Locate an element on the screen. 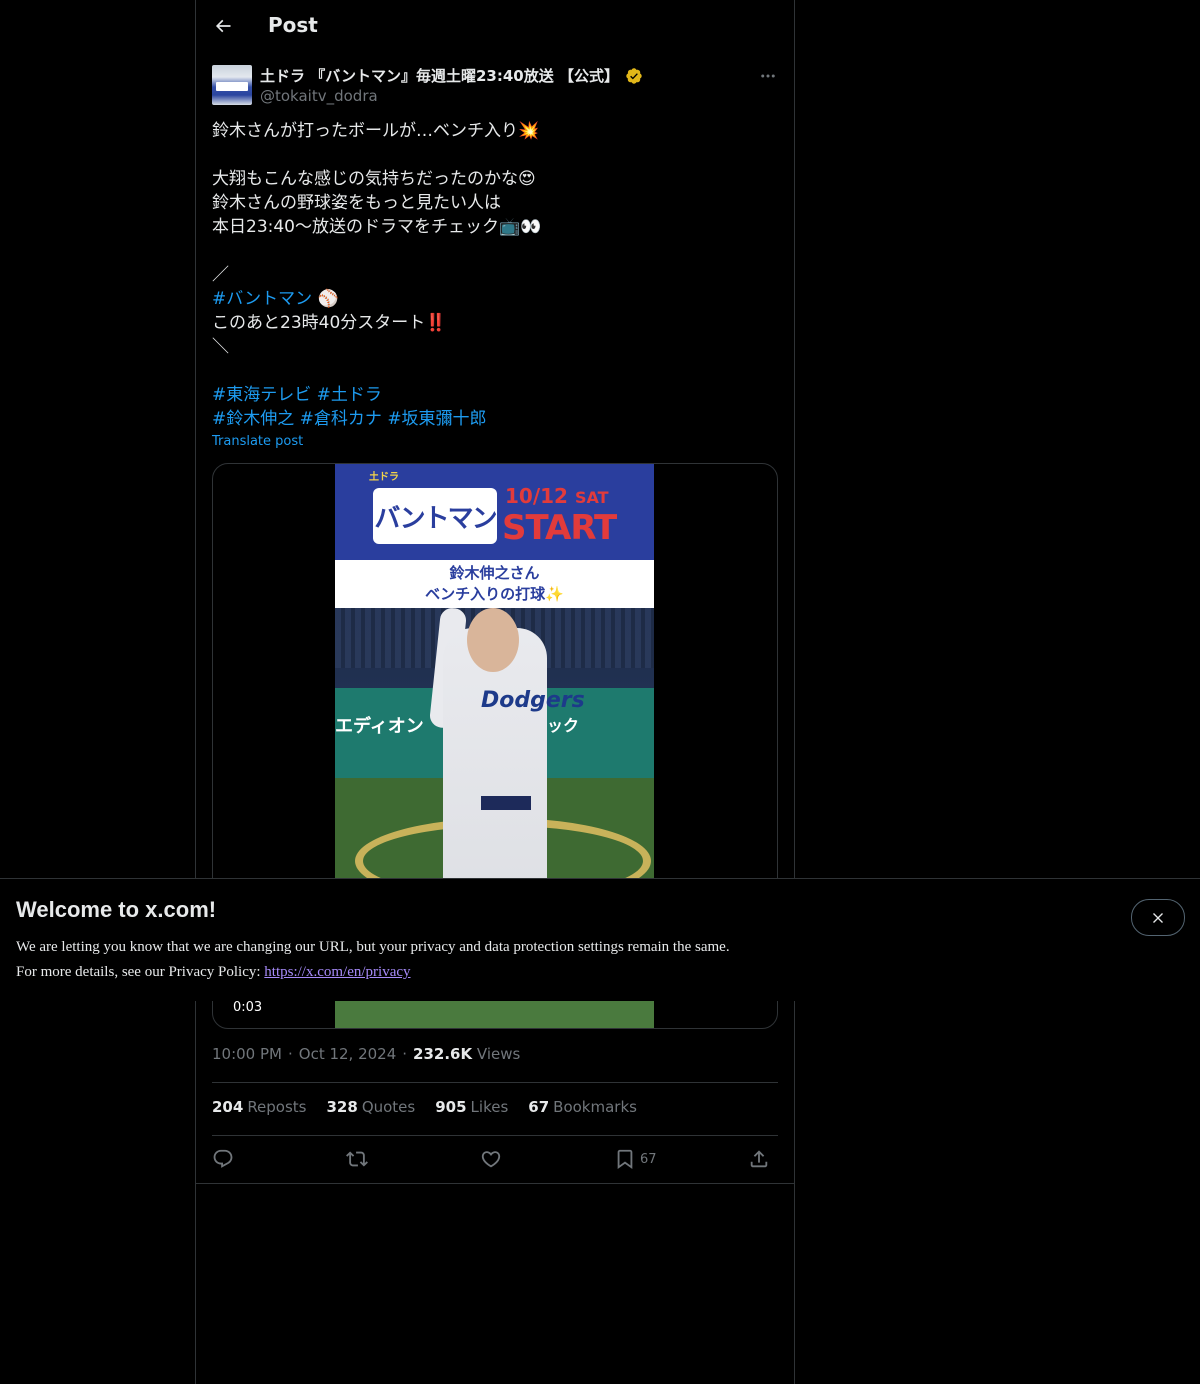 Image resolution: width=1200 pixels, height=1384 pixels. video-bottom is located at coordinates (494, 1014).